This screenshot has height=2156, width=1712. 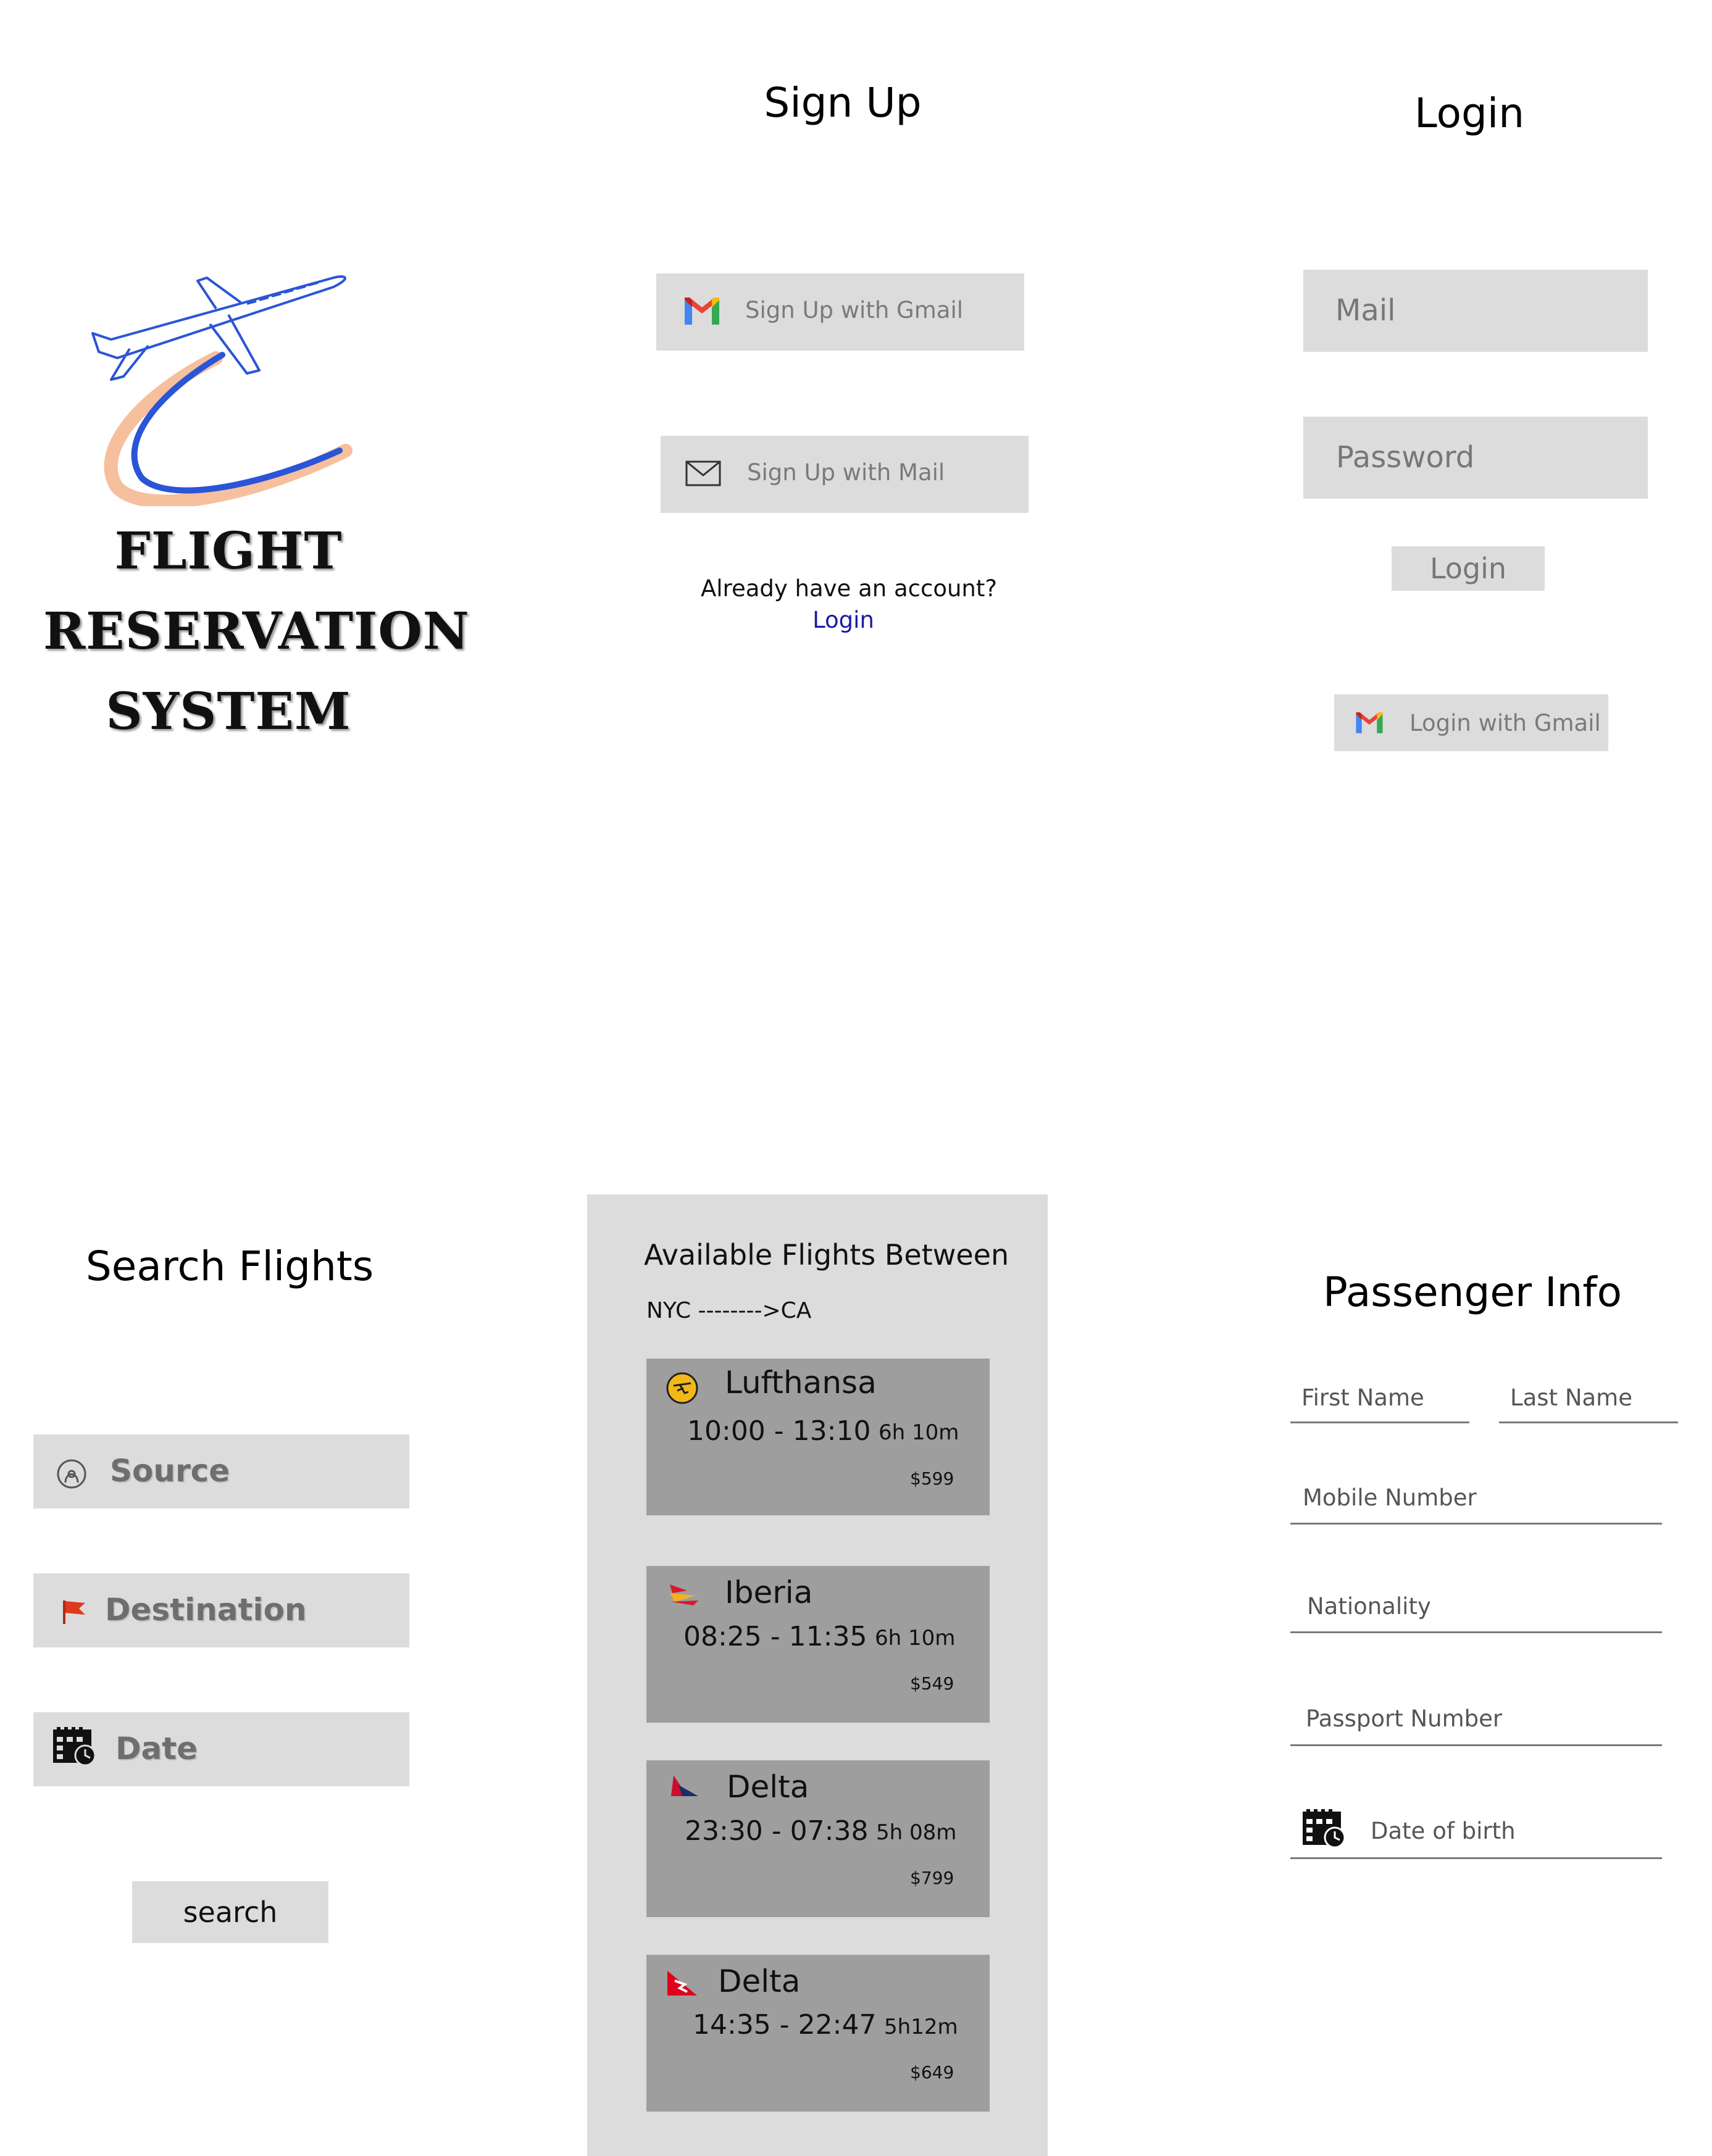 I want to click on flight-times: 08:25 - 11:35, so click(x=775, y=1636).